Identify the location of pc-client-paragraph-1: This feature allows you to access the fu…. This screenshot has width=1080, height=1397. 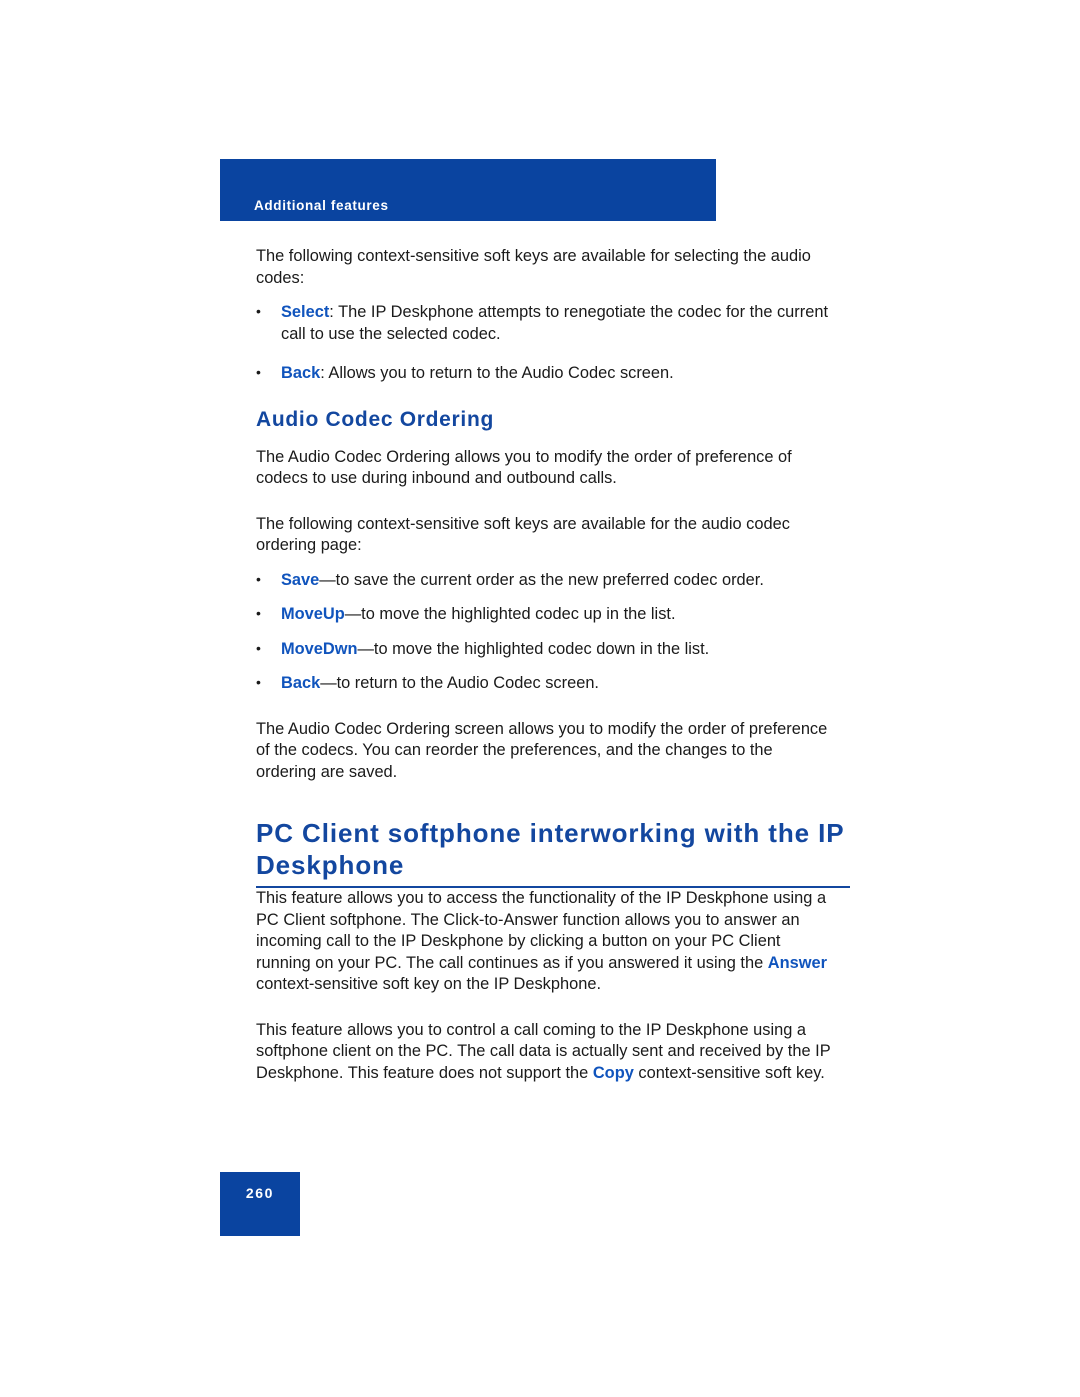
(546, 942).